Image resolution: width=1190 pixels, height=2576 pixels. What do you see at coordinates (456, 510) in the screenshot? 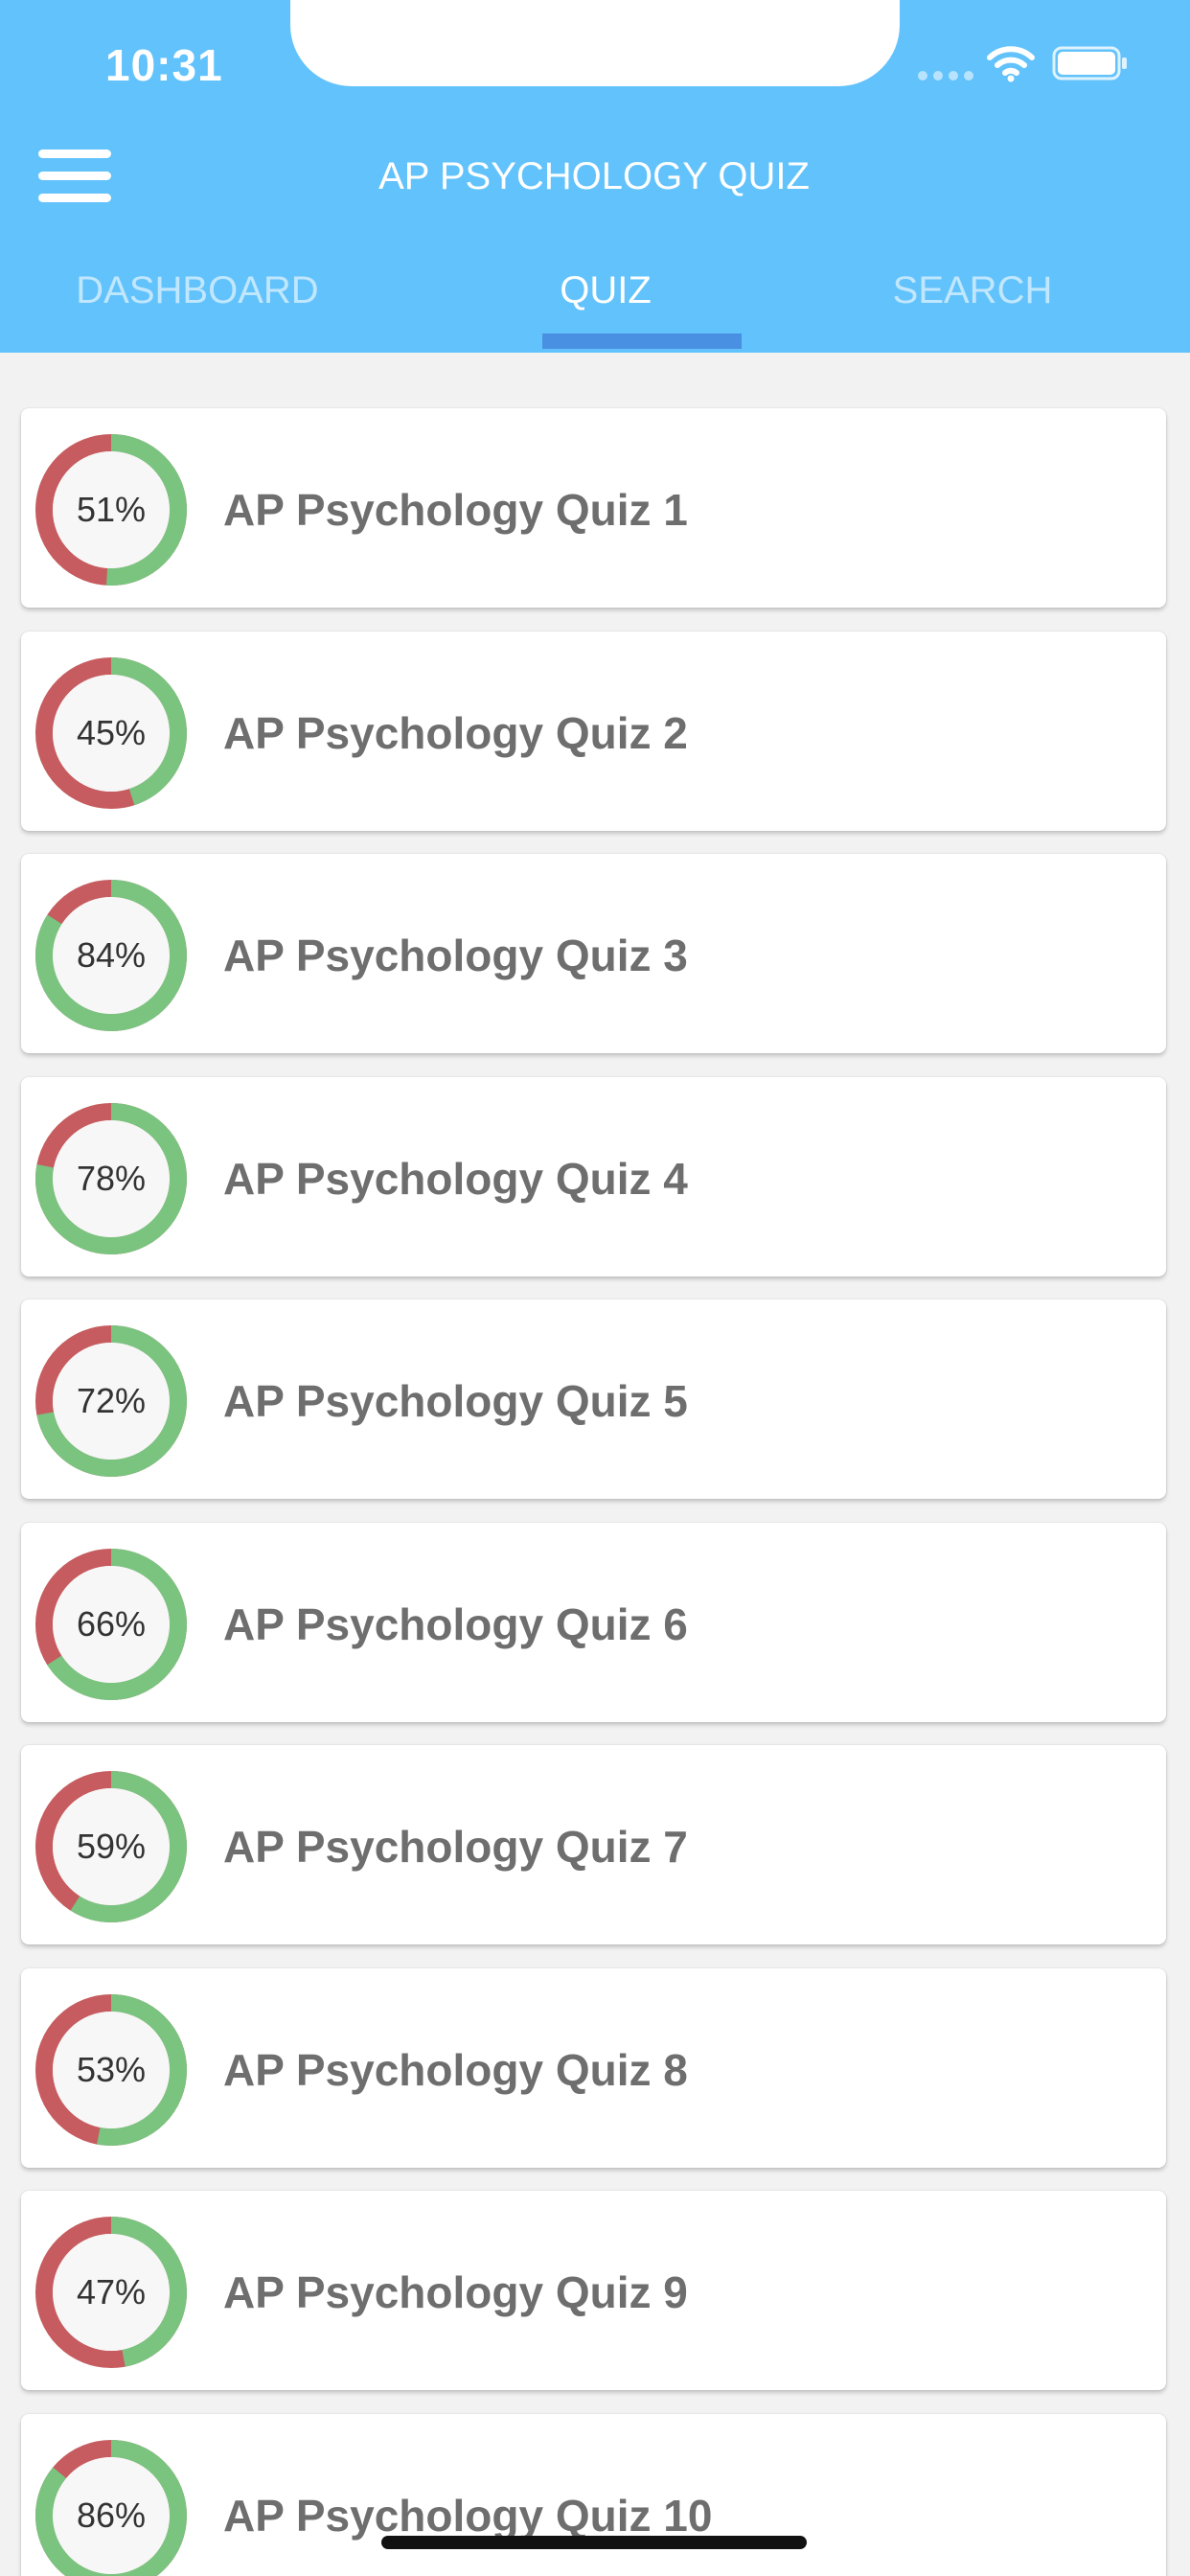
I see `quiz-title: AP Psychology Quiz 1` at bounding box center [456, 510].